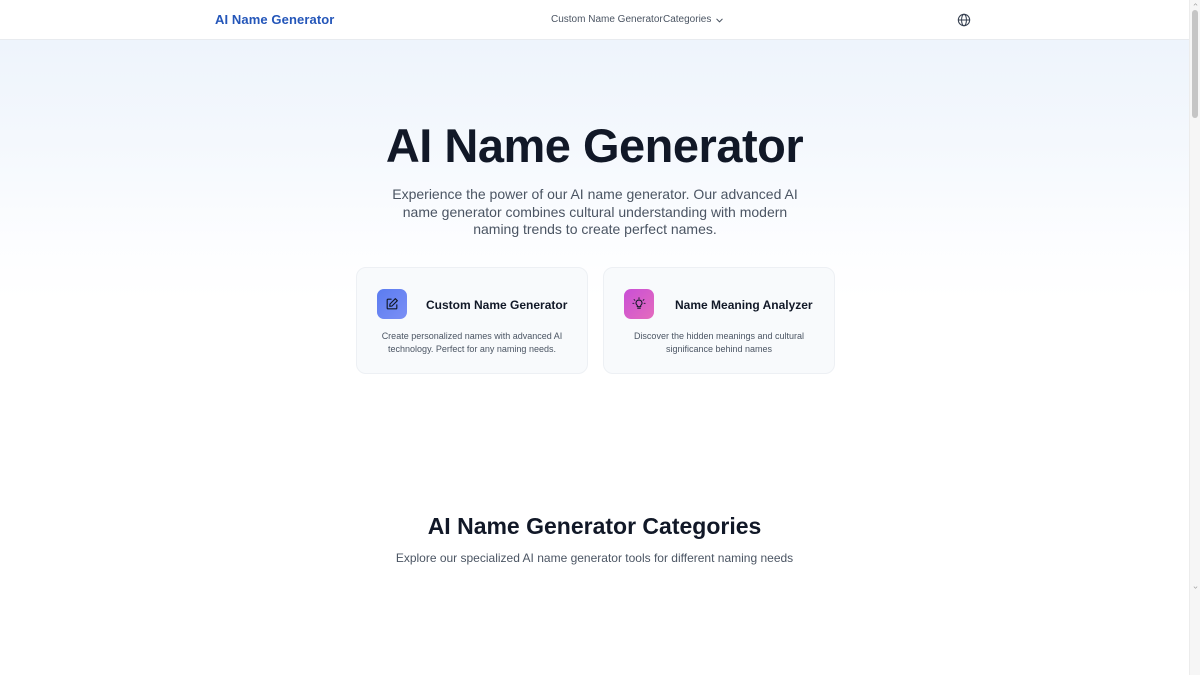 The image size is (1200, 675). I want to click on logo-link: AI Name Generator, so click(274, 19).